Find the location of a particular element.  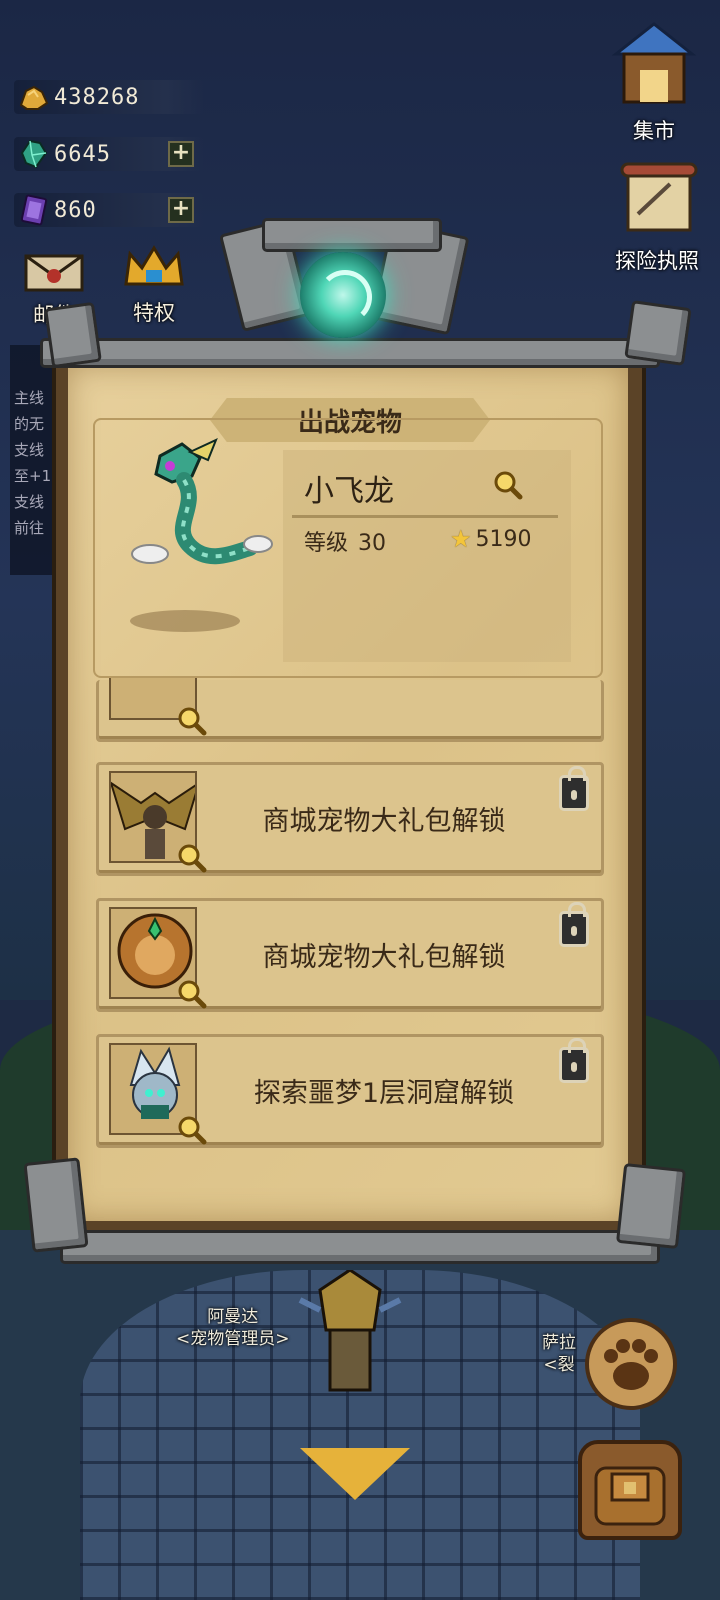

adventure-license-button: 探险执照 is located at coordinates (657, 217).